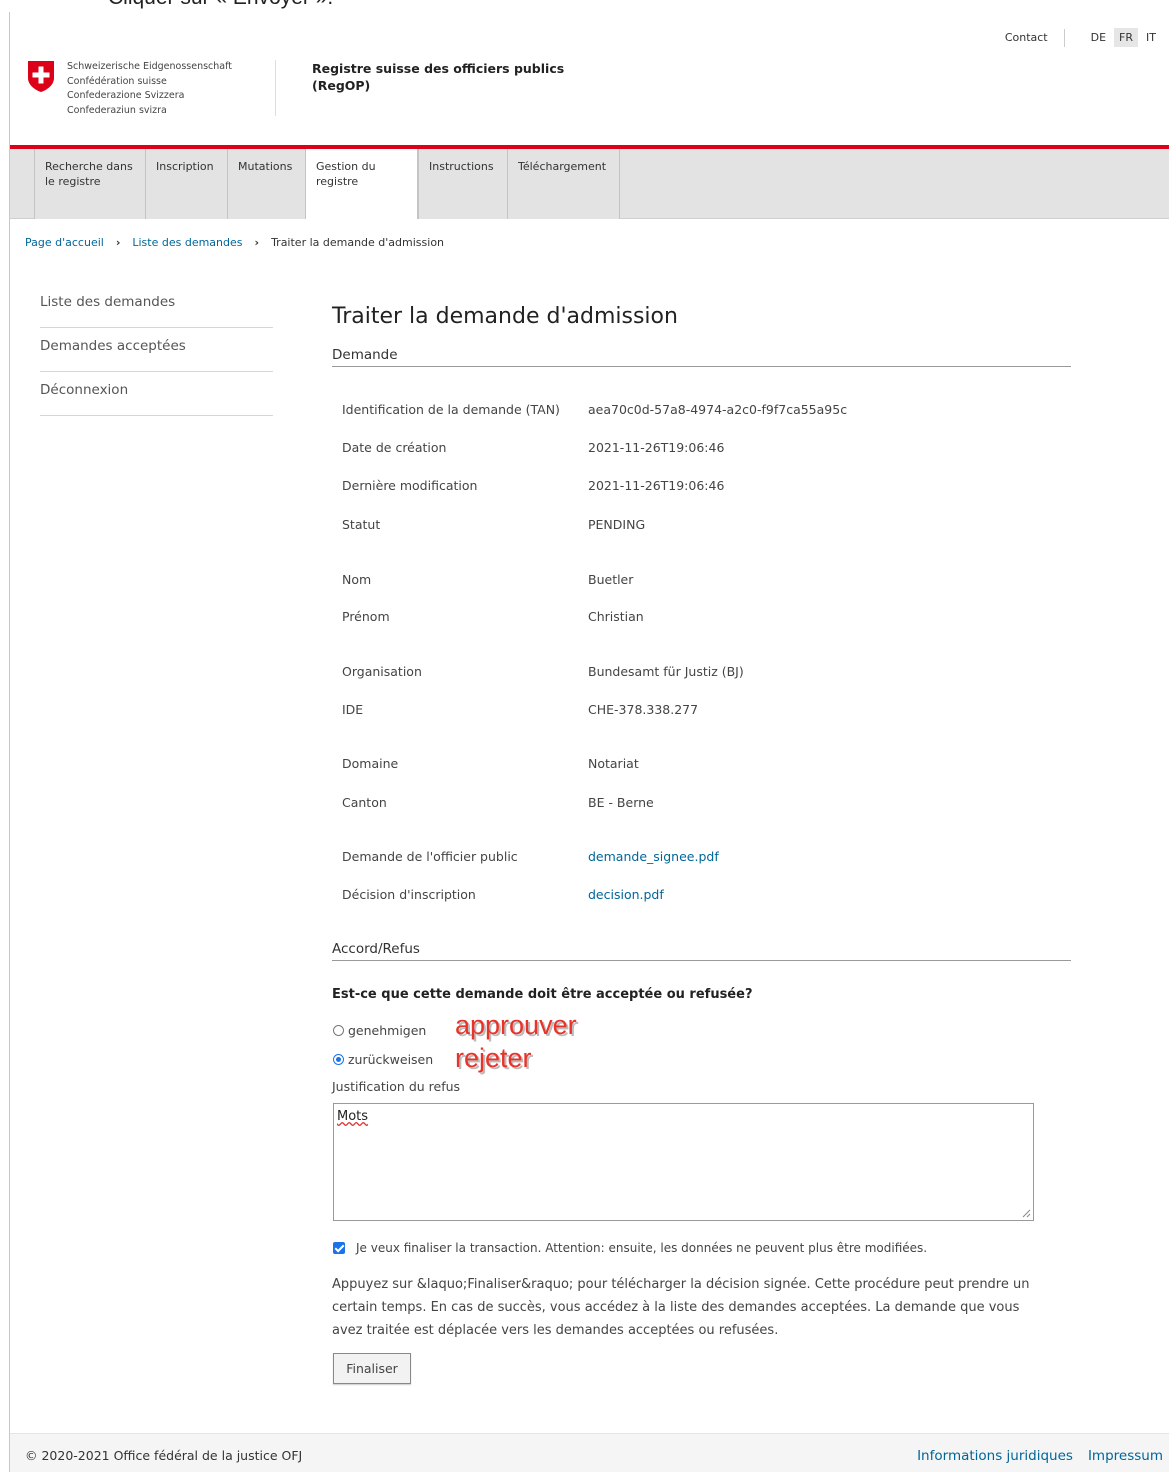 The width and height of the screenshot is (1169, 1472). Describe the element at coordinates (611, 579) in the screenshot. I see `field-value-name: Buetler` at that location.